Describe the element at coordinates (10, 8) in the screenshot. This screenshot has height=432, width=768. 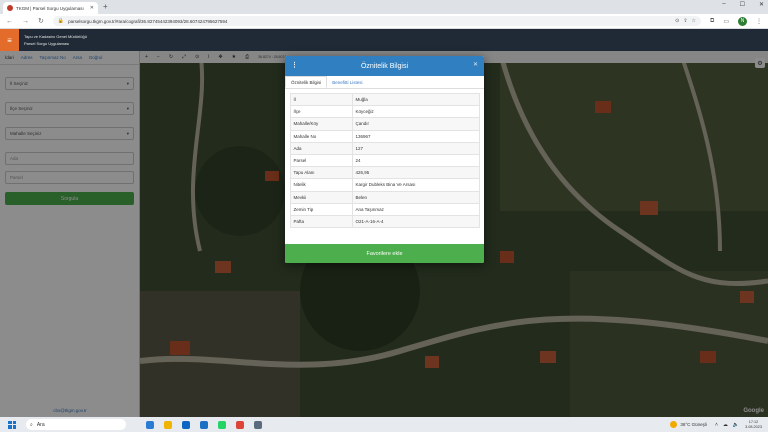
I see `tkgm-favicon-icon` at that location.